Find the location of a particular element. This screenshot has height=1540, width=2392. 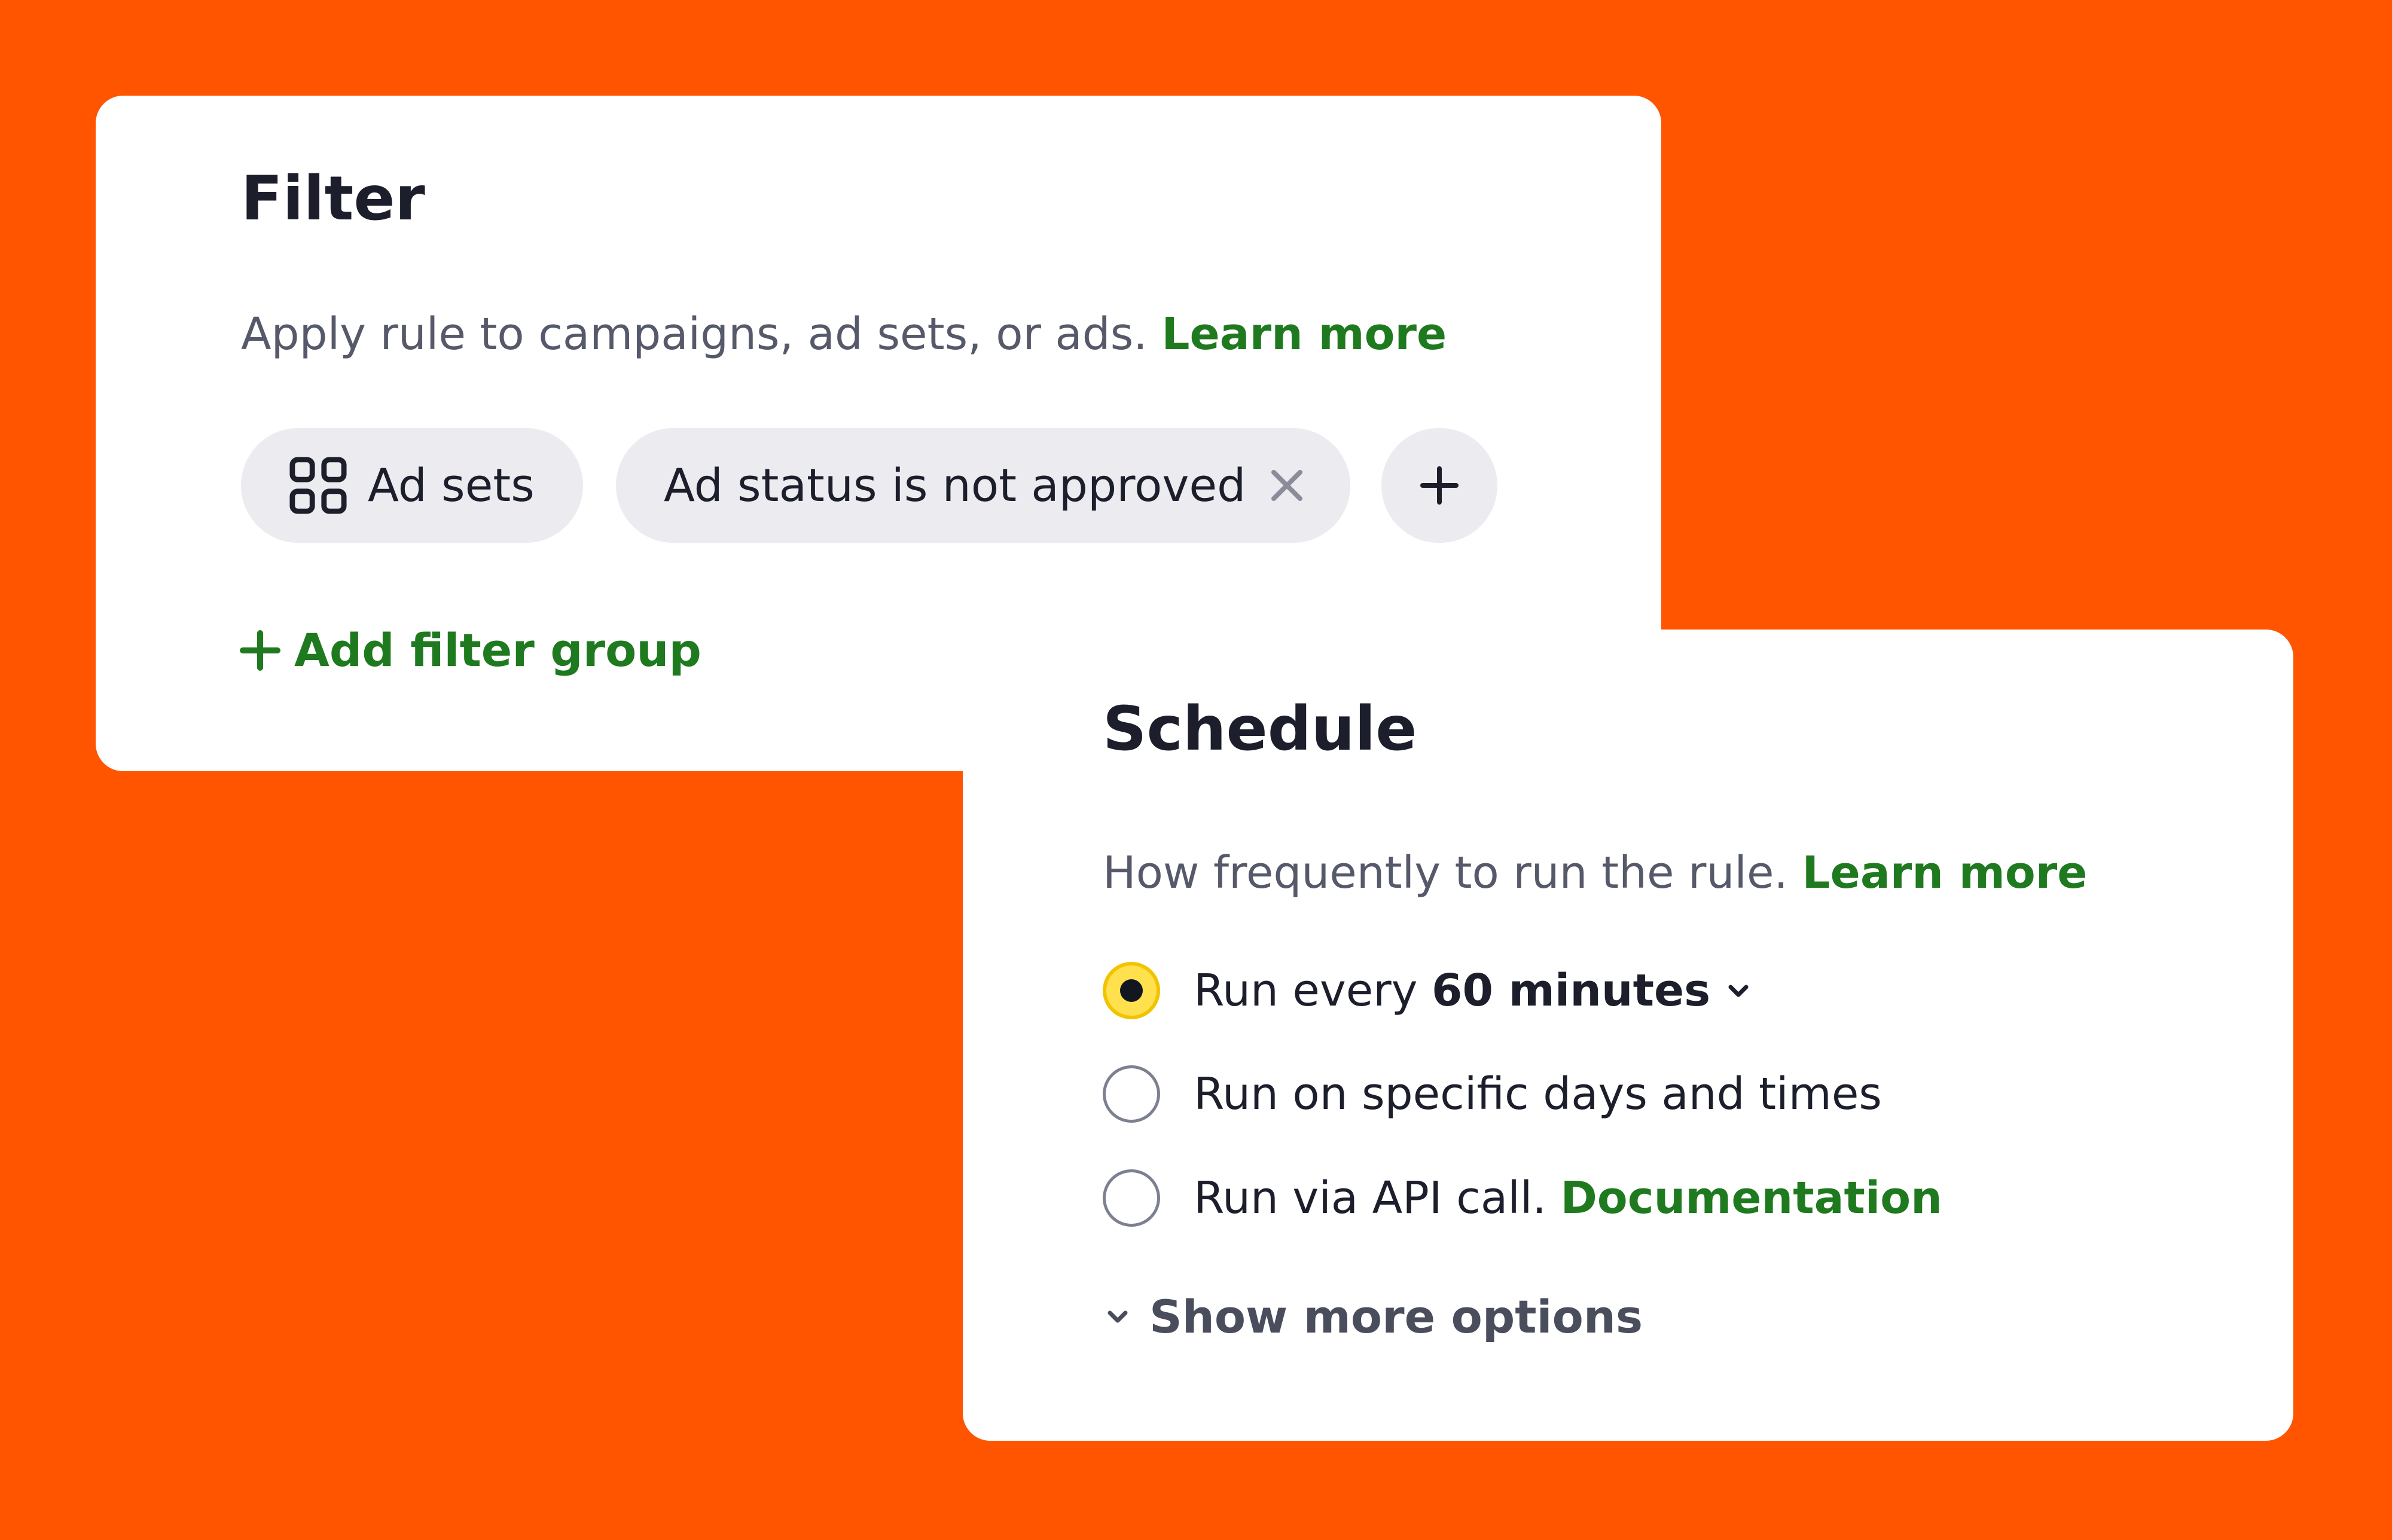

ad-sets-chip-label: Ad sets is located at coordinates (451, 485).